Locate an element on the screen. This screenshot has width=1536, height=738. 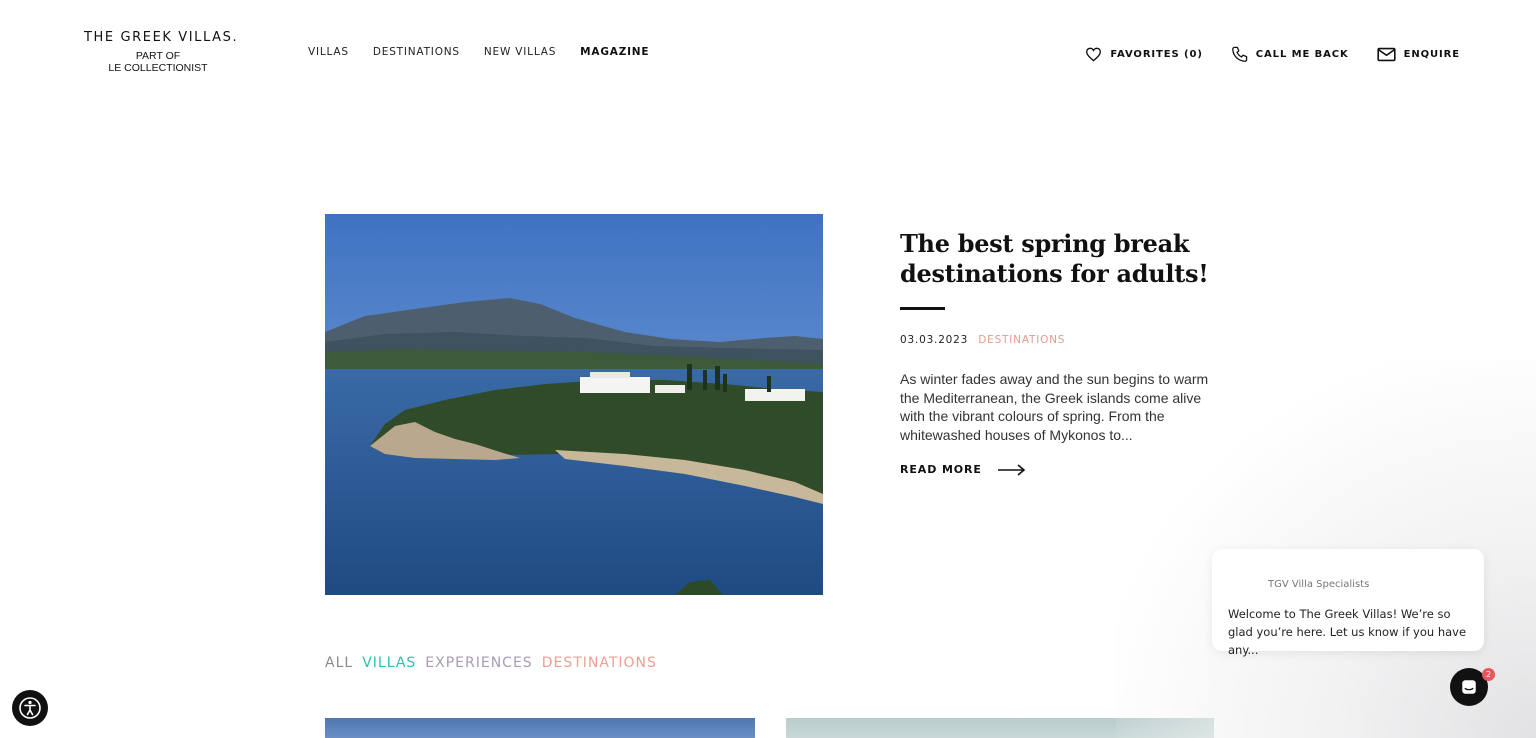
chat-sender: TGV Villa Specialists is located at coordinates (1319, 584).